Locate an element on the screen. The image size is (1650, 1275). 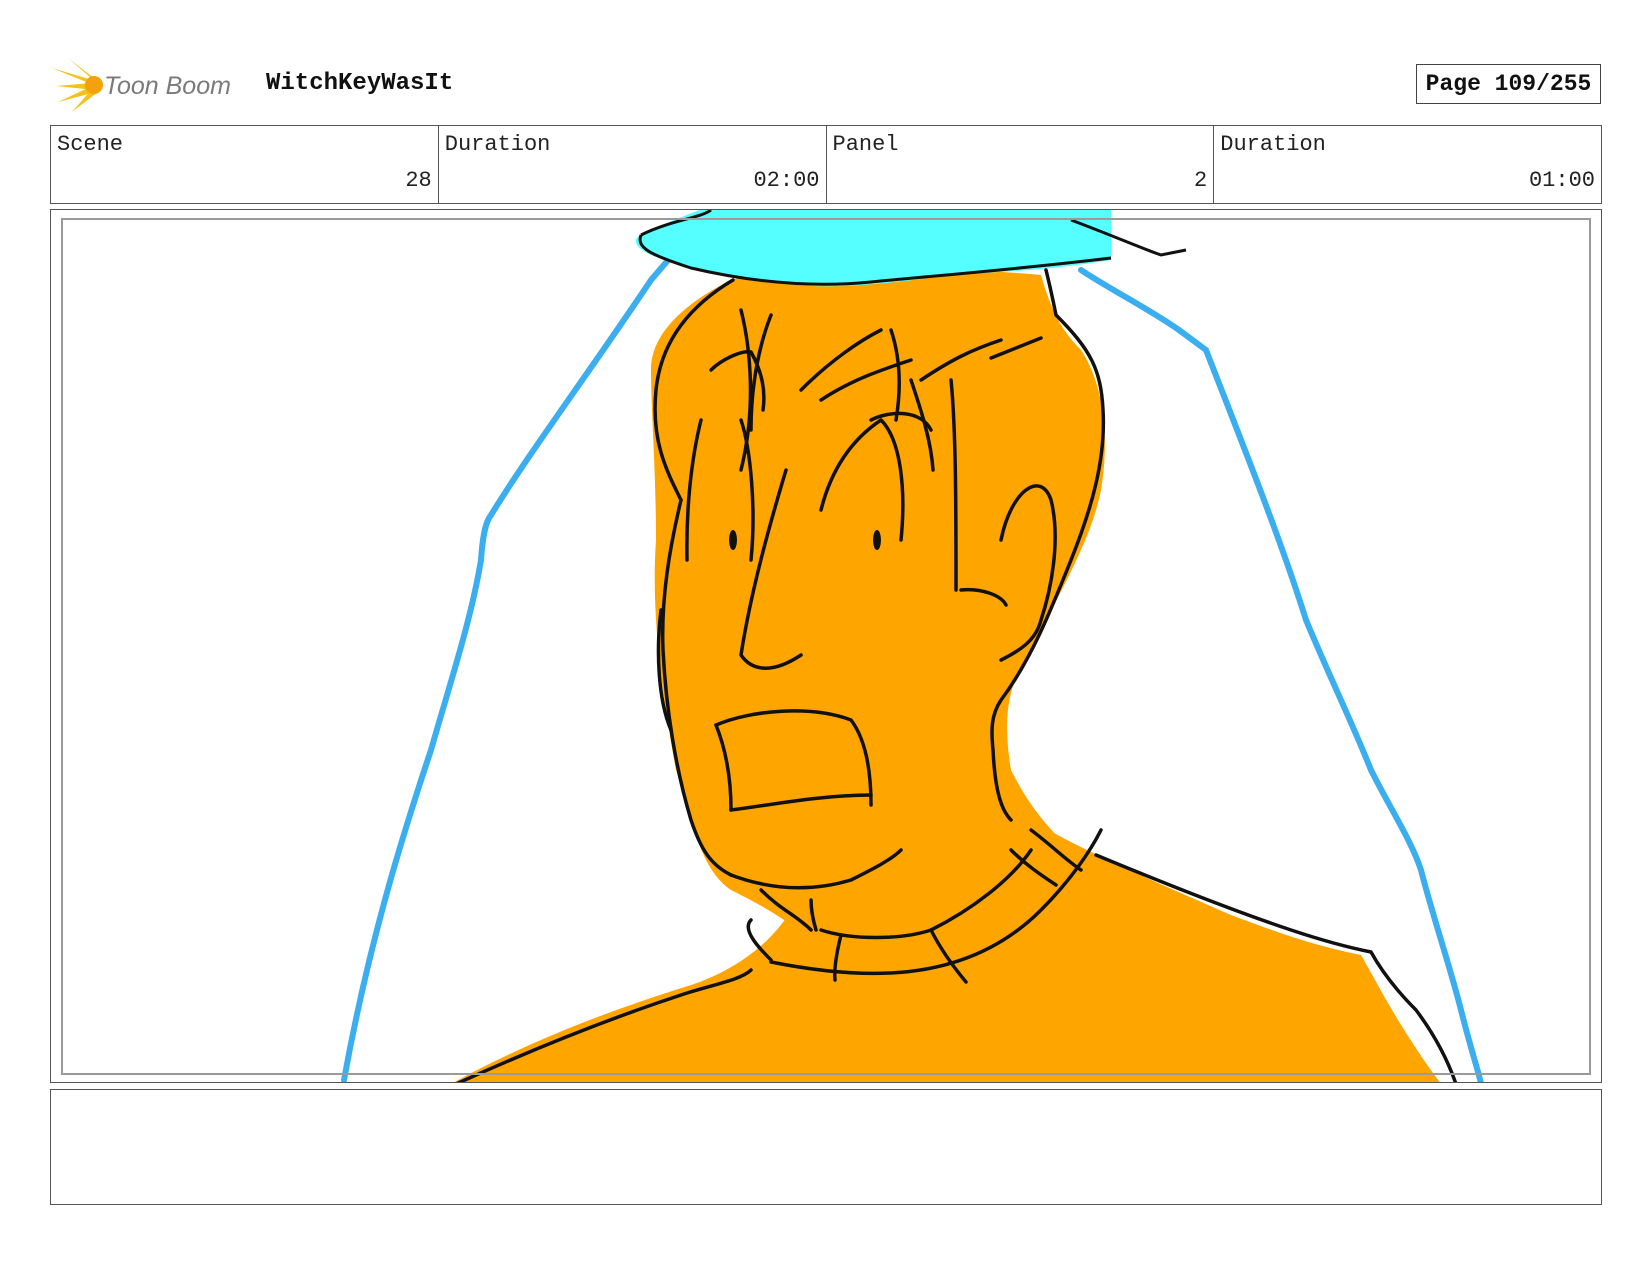
svg-text: Toon Boom is located at coordinates (167, 86).